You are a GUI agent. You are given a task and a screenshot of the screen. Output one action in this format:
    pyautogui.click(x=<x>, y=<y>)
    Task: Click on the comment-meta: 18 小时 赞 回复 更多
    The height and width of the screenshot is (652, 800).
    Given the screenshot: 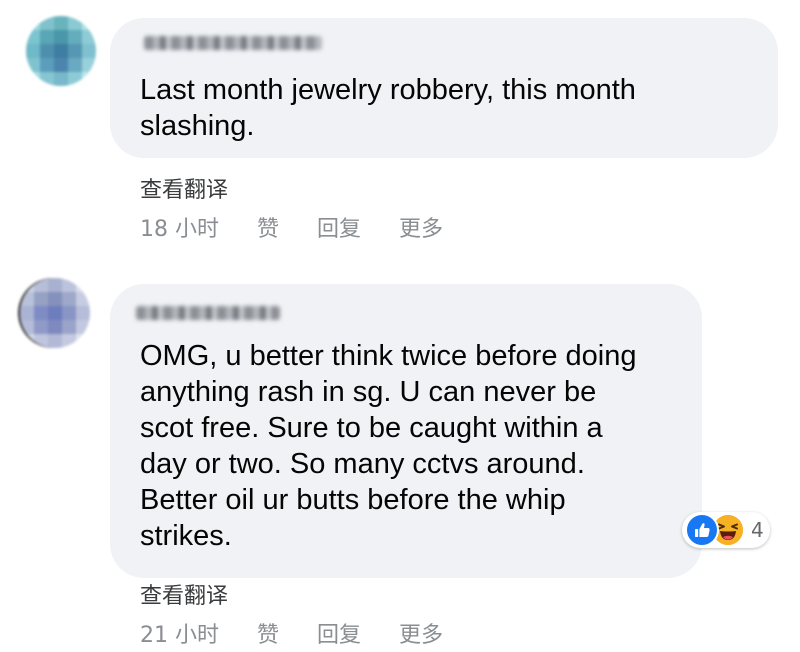 What is the action you would take?
    pyautogui.click(x=310, y=227)
    